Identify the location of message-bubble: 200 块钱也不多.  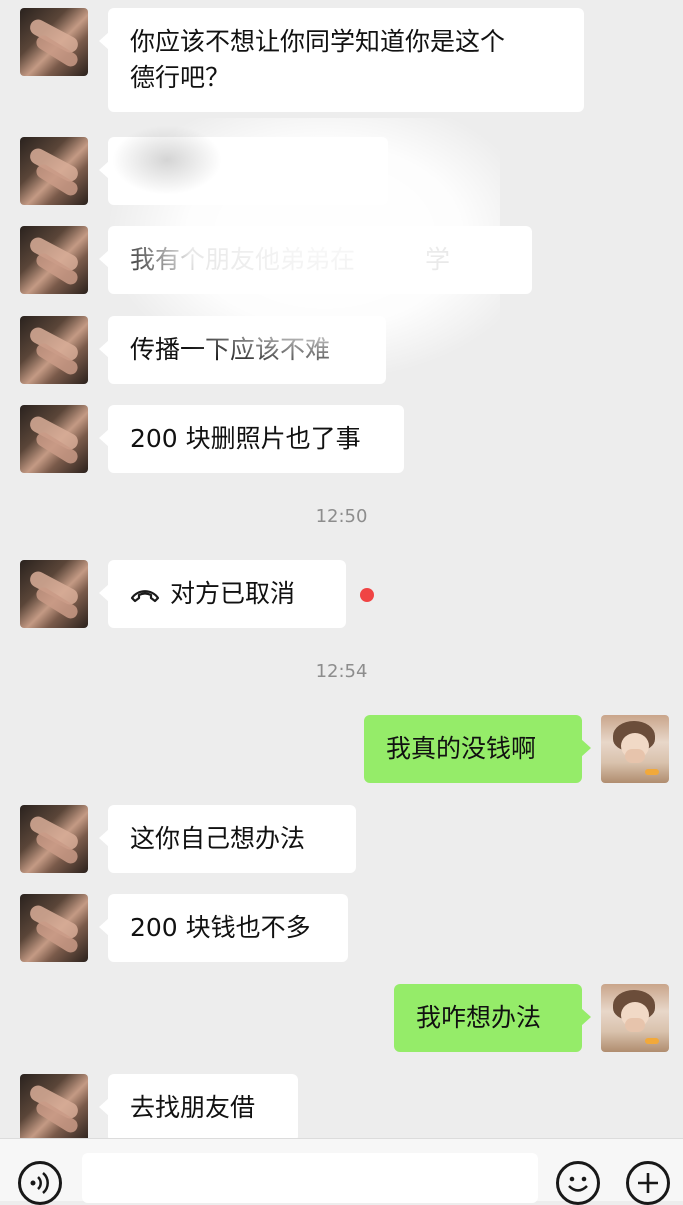
(223, 928).